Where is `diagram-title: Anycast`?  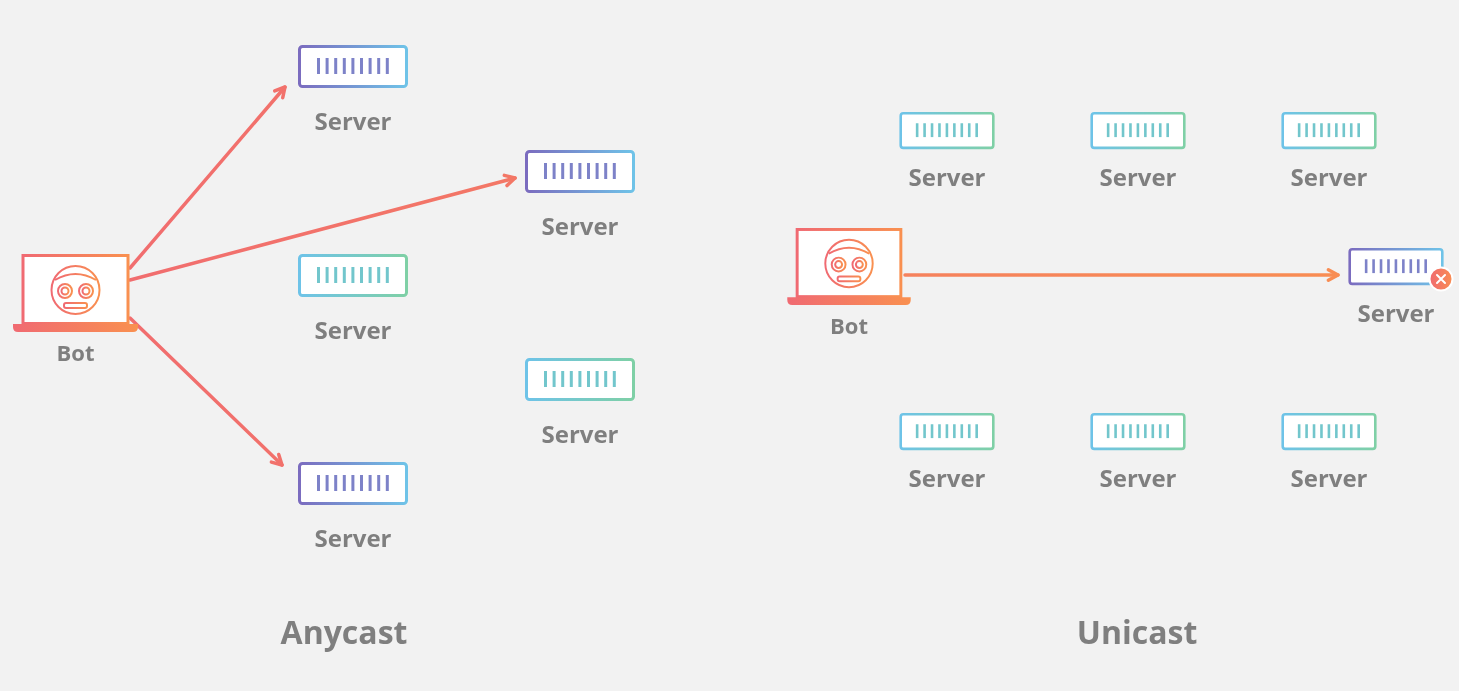
diagram-title: Anycast is located at coordinates (344, 631).